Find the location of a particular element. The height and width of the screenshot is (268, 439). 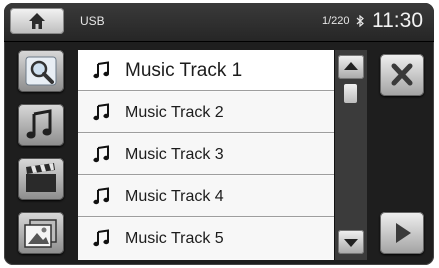

up-arrow-icon is located at coordinates (351, 66).